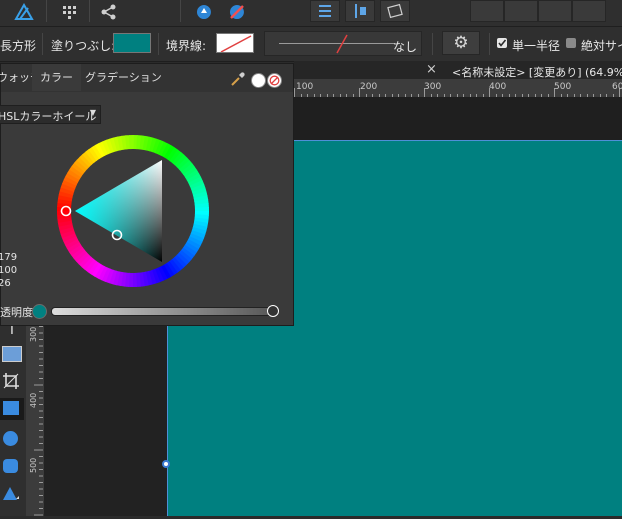 This screenshot has height=519, width=622. Describe the element at coordinates (343, 43) in the screenshot. I see `stroke-width-slider: なし` at that location.